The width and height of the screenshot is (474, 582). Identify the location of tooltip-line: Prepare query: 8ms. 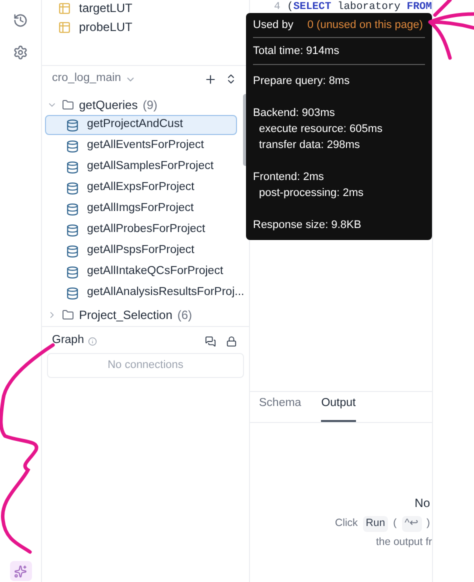
(302, 81).